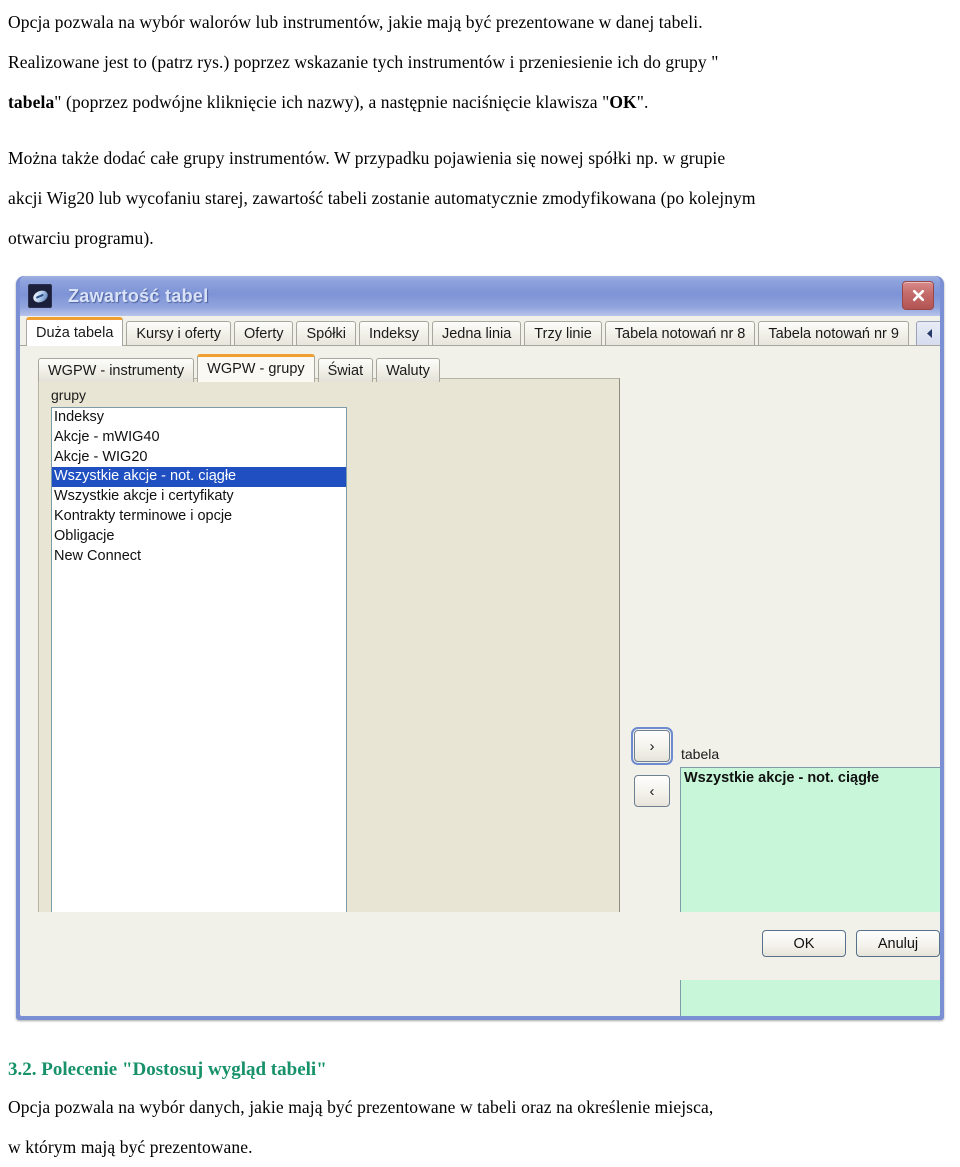 This screenshot has height=1167, width=960. Describe the element at coordinates (623, 102) in the screenshot. I see `bold-ok: OK` at that location.